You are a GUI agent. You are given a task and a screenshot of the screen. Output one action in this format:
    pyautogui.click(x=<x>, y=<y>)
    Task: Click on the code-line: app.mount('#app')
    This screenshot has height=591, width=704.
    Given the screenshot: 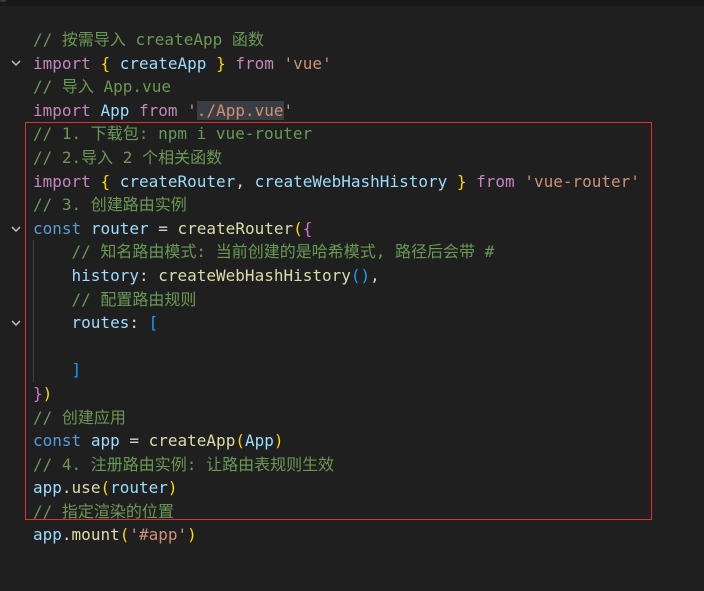 What is the action you would take?
    pyautogui.click(x=352, y=535)
    